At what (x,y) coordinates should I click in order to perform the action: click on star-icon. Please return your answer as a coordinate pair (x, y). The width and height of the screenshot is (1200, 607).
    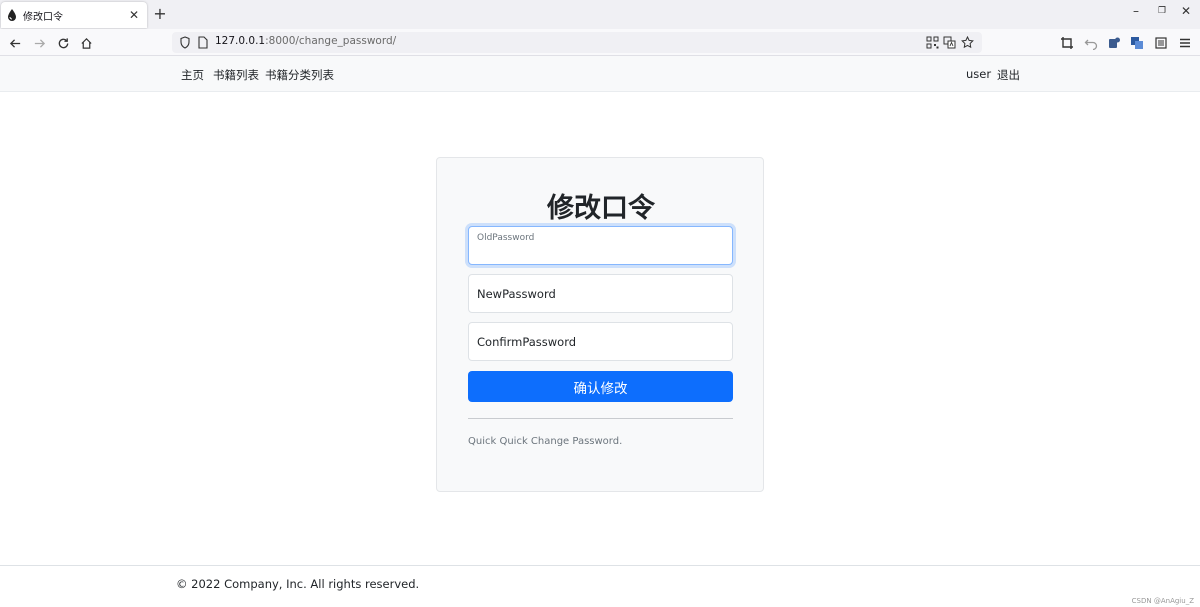
    Looking at the image, I should click on (967, 42).